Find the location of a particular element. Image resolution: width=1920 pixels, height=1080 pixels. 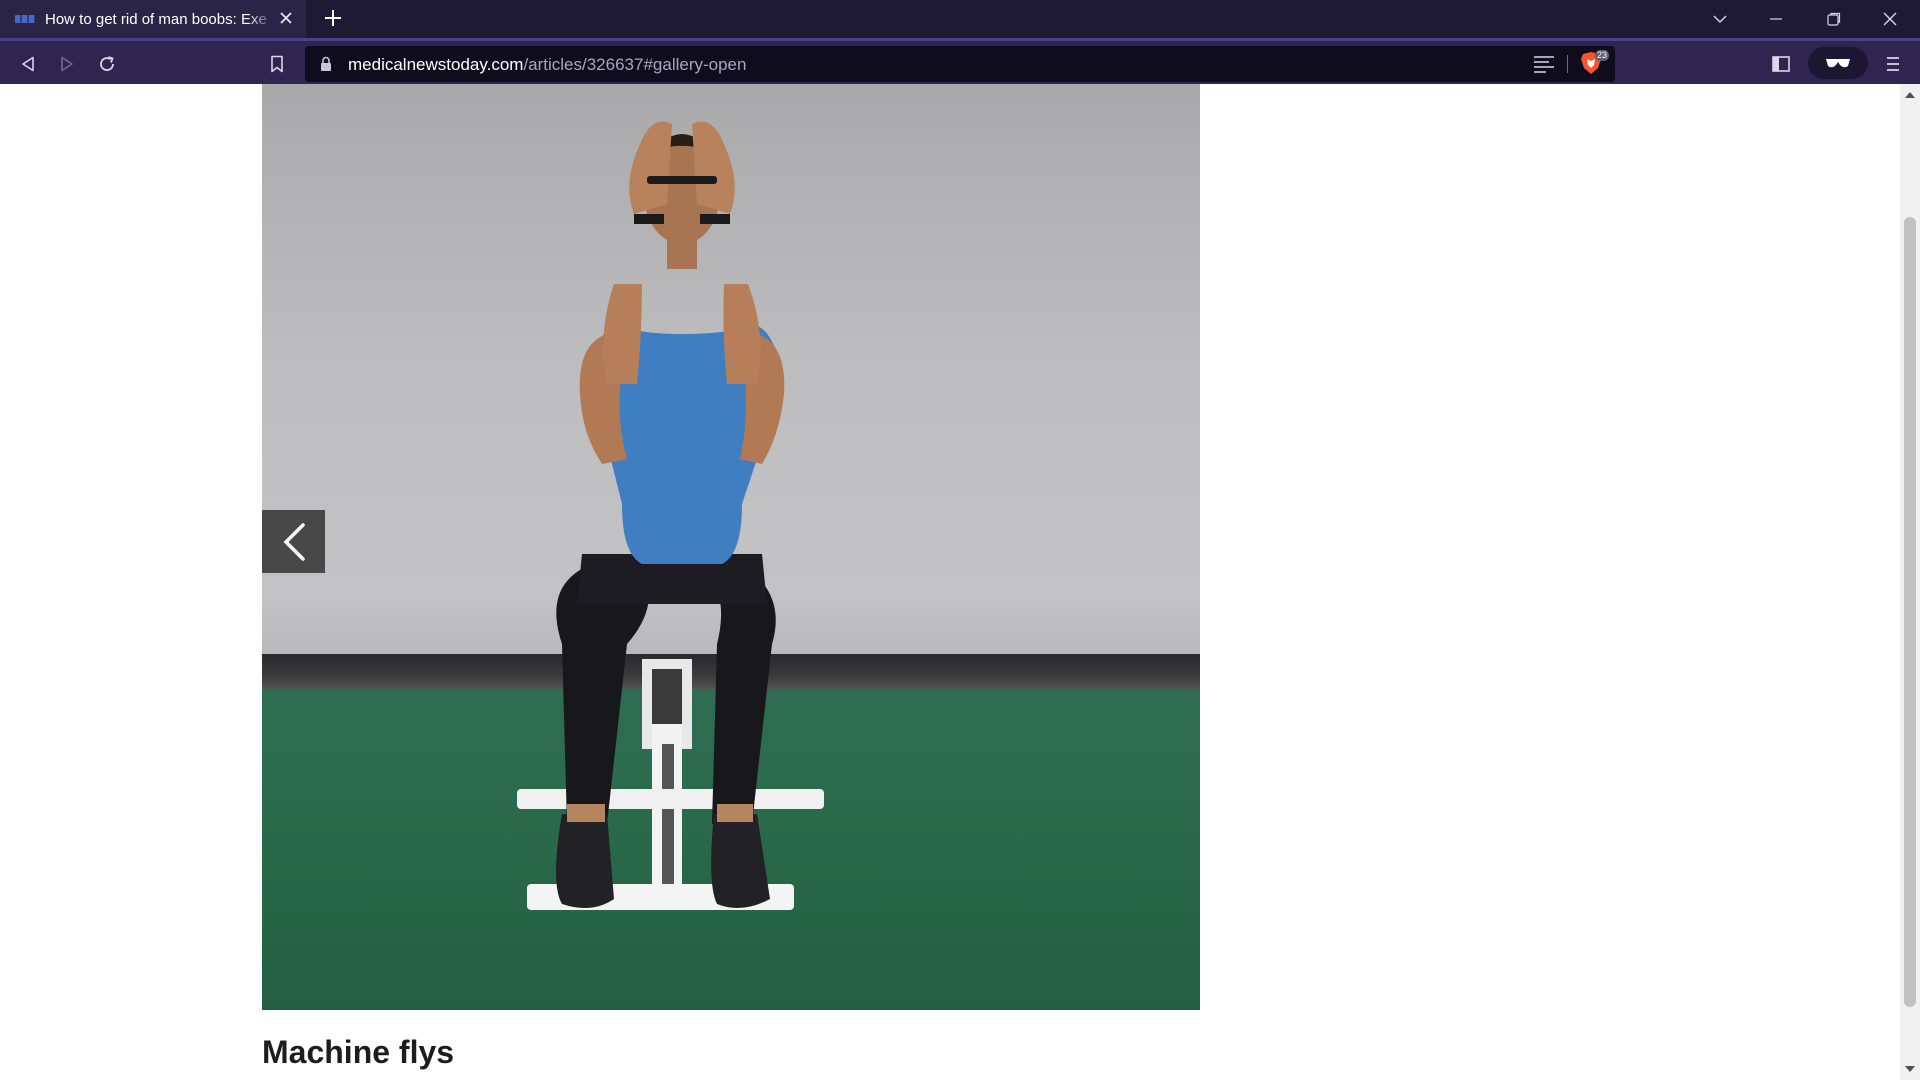

address-bar-divider is located at coordinates (1567, 64).